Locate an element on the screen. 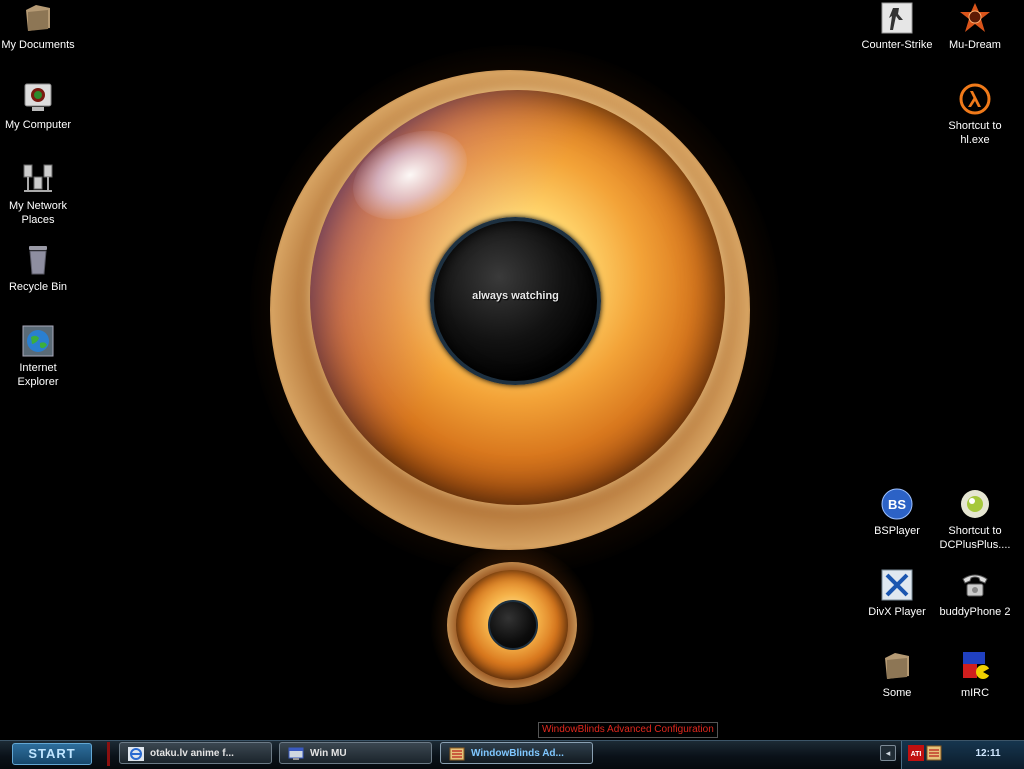 This screenshot has width=1024, height=769. dcplusplus-icon is located at coordinates (975, 504).